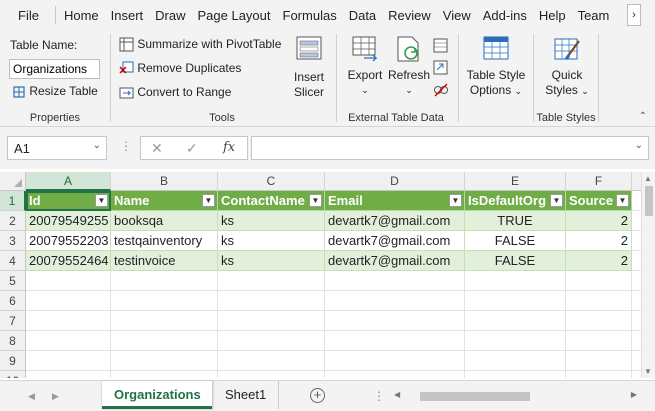  What do you see at coordinates (97, 145) in the screenshot?
I see `chevron-down-icon: ⌄` at bounding box center [97, 145].